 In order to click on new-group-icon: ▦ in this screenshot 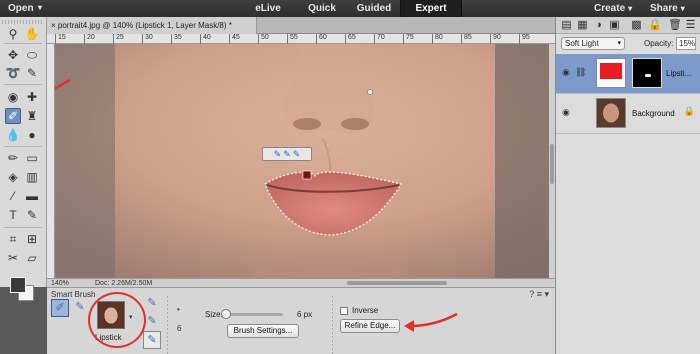, I will do `click(582, 25)`.